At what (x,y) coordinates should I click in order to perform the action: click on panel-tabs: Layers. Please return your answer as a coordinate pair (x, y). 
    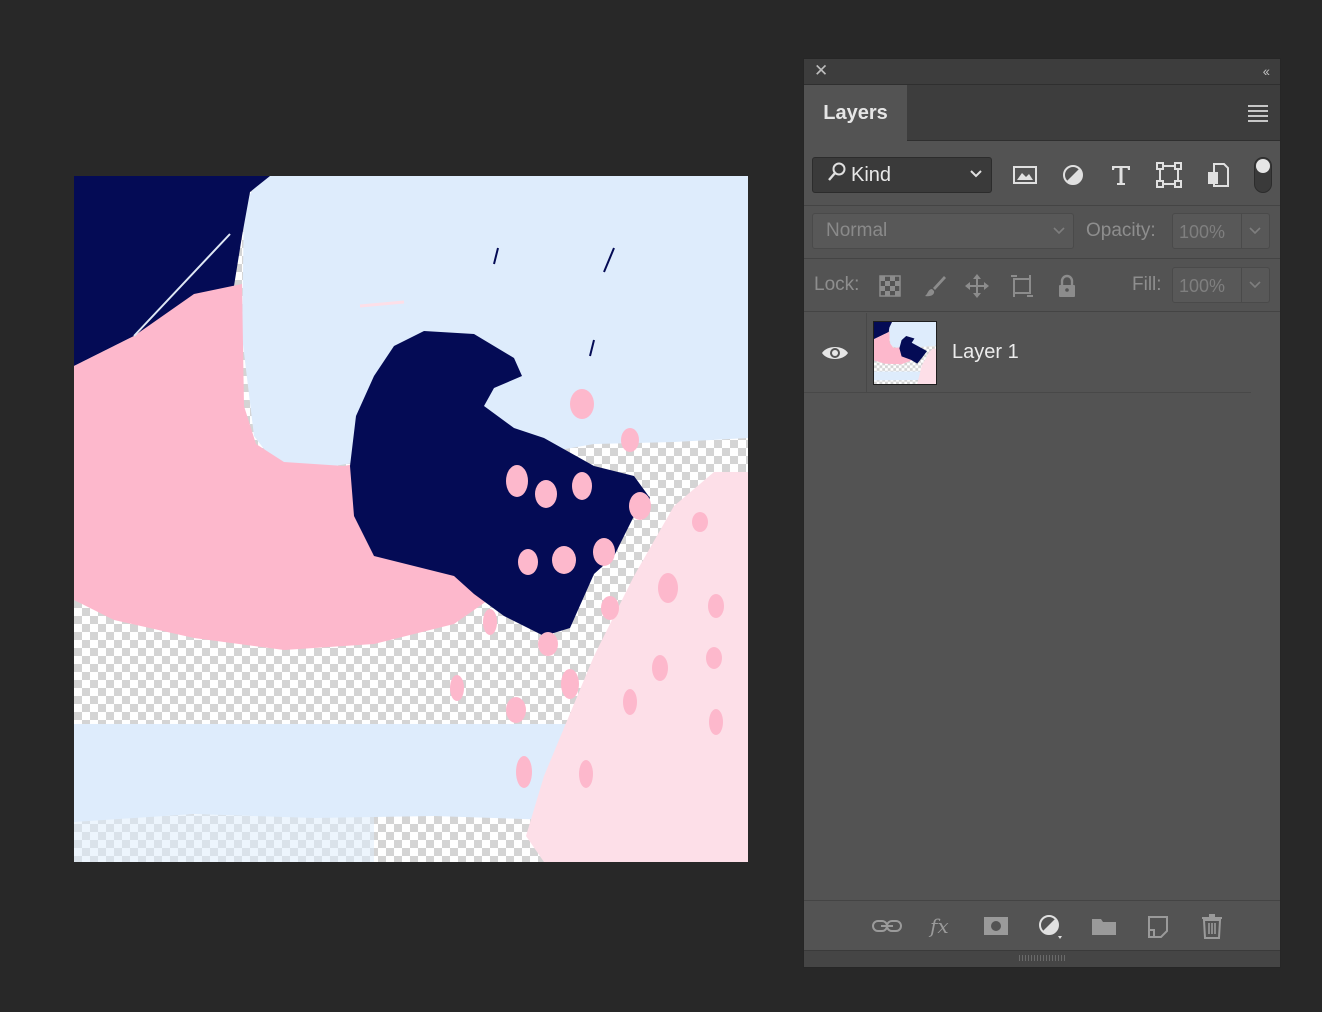
    Looking at the image, I should click on (1042, 113).